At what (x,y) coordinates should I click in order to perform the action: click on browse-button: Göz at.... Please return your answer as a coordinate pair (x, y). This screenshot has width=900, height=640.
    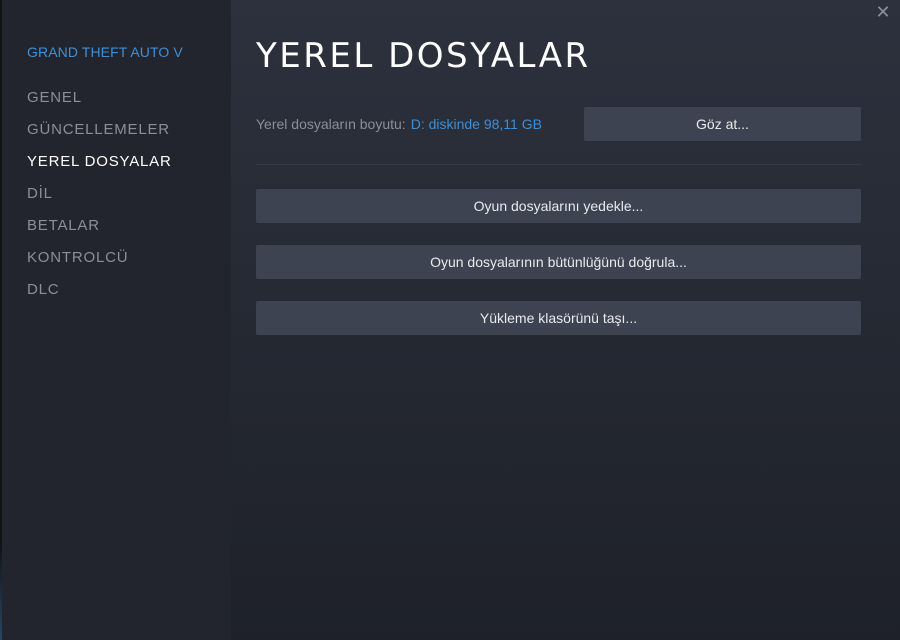
    Looking at the image, I should click on (722, 124).